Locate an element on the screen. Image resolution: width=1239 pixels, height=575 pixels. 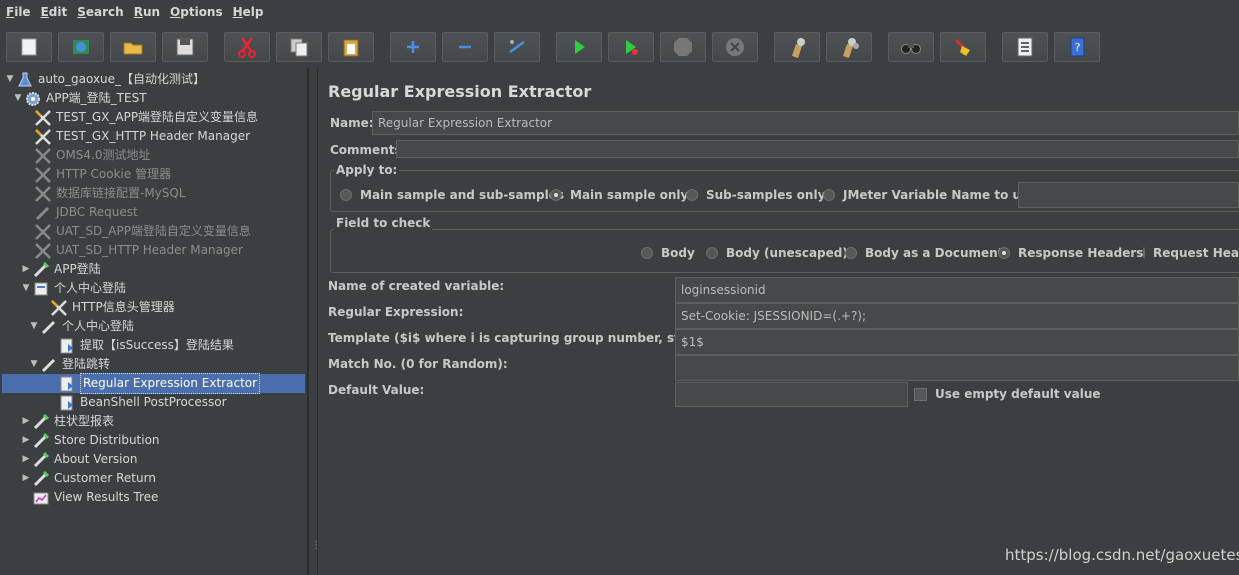
collapse-all-button is located at coordinates (465, 47).